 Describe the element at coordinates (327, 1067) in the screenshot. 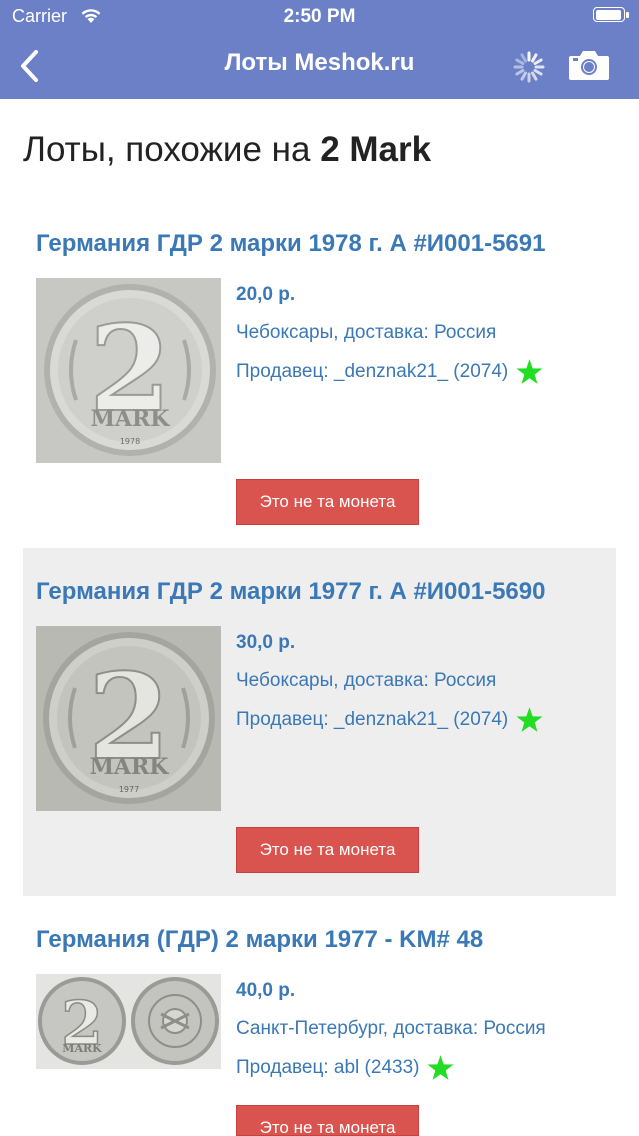

I see `lot-seller-text: Продавец: abl (2433)` at that location.